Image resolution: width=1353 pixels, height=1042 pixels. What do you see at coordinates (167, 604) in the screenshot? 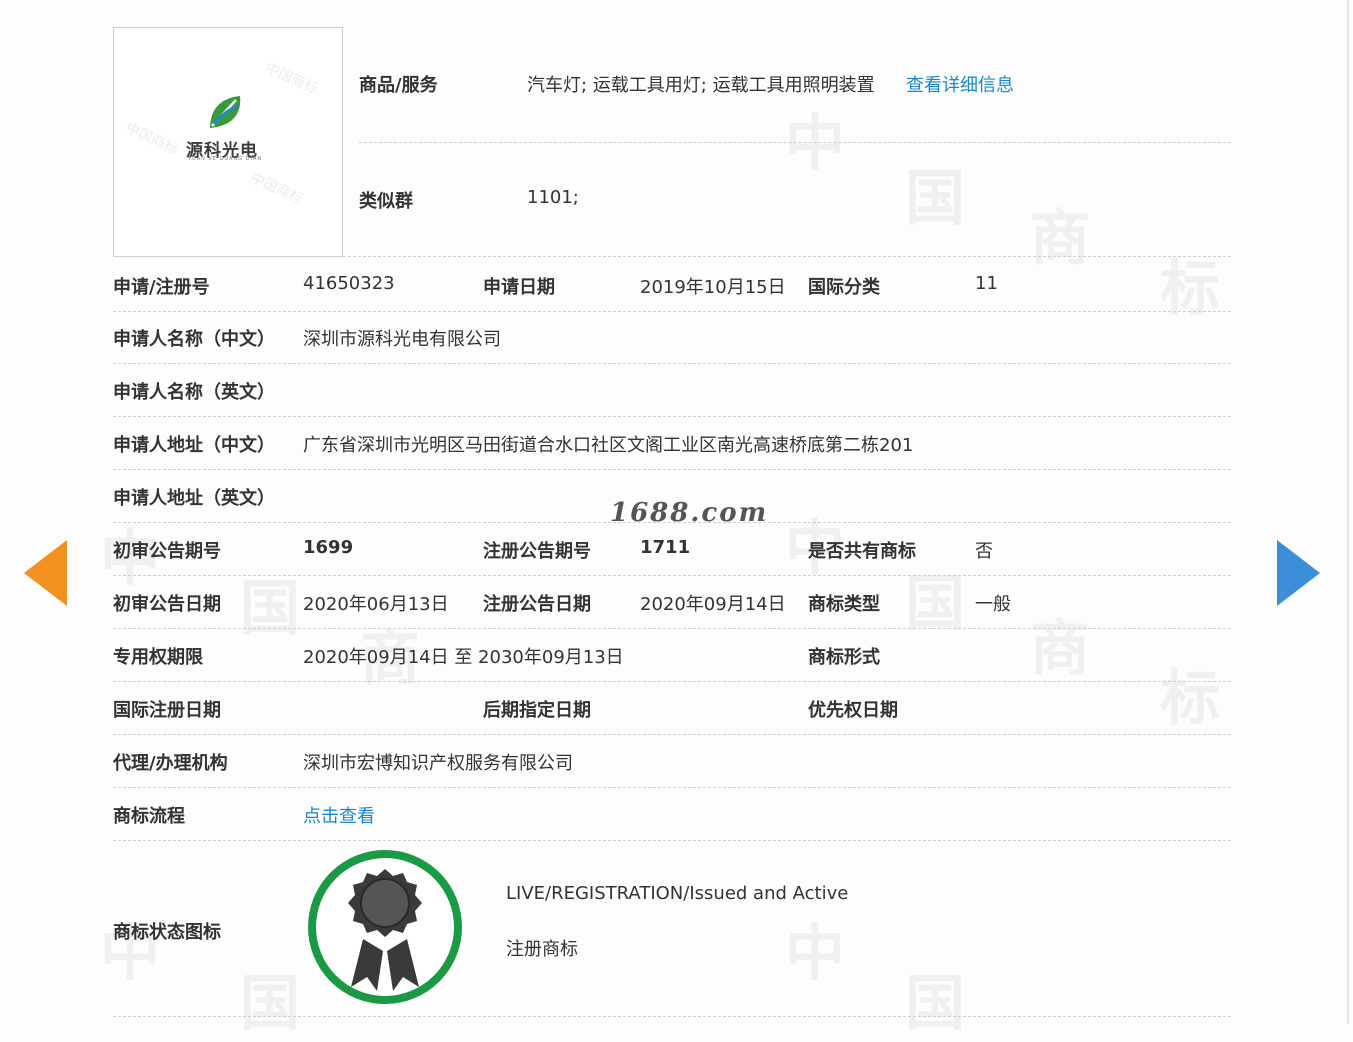
I see `prelim-date-label: 初审公告日期` at bounding box center [167, 604].